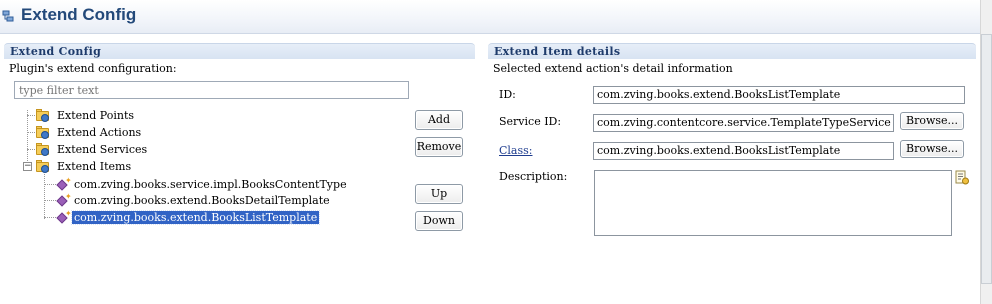  Describe the element at coordinates (96, 115) in the screenshot. I see `tree-node-label: Extend Points` at that location.